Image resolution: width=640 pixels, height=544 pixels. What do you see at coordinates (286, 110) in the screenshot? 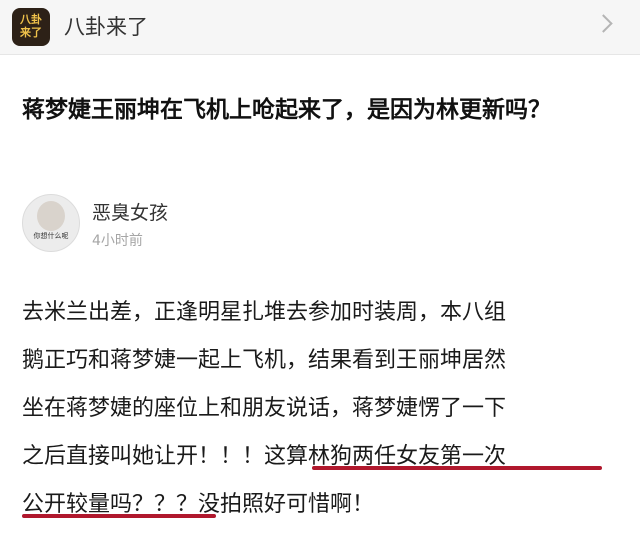
I see `post-headline: 蒋梦婕王丽坤在飞机上呛起来了，是因为林更新吗？` at bounding box center [286, 110].